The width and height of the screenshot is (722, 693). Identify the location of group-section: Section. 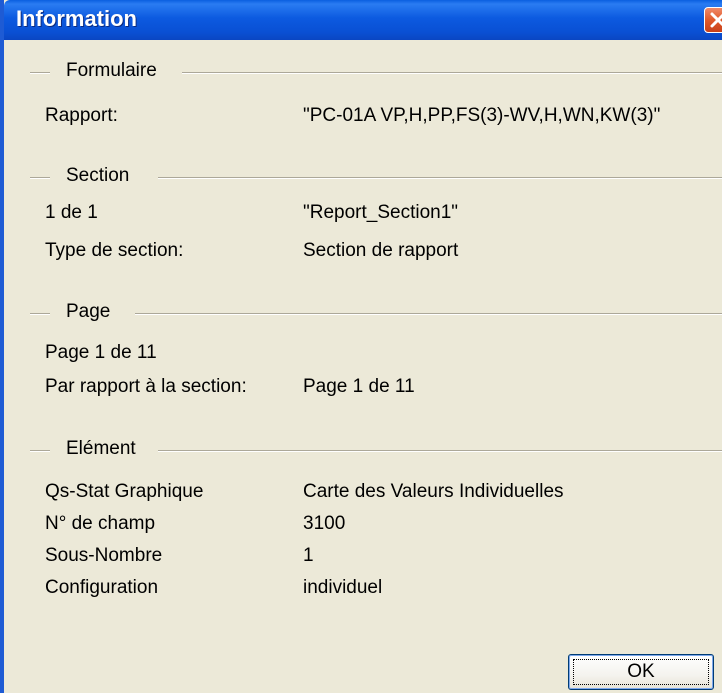
(365, 177).